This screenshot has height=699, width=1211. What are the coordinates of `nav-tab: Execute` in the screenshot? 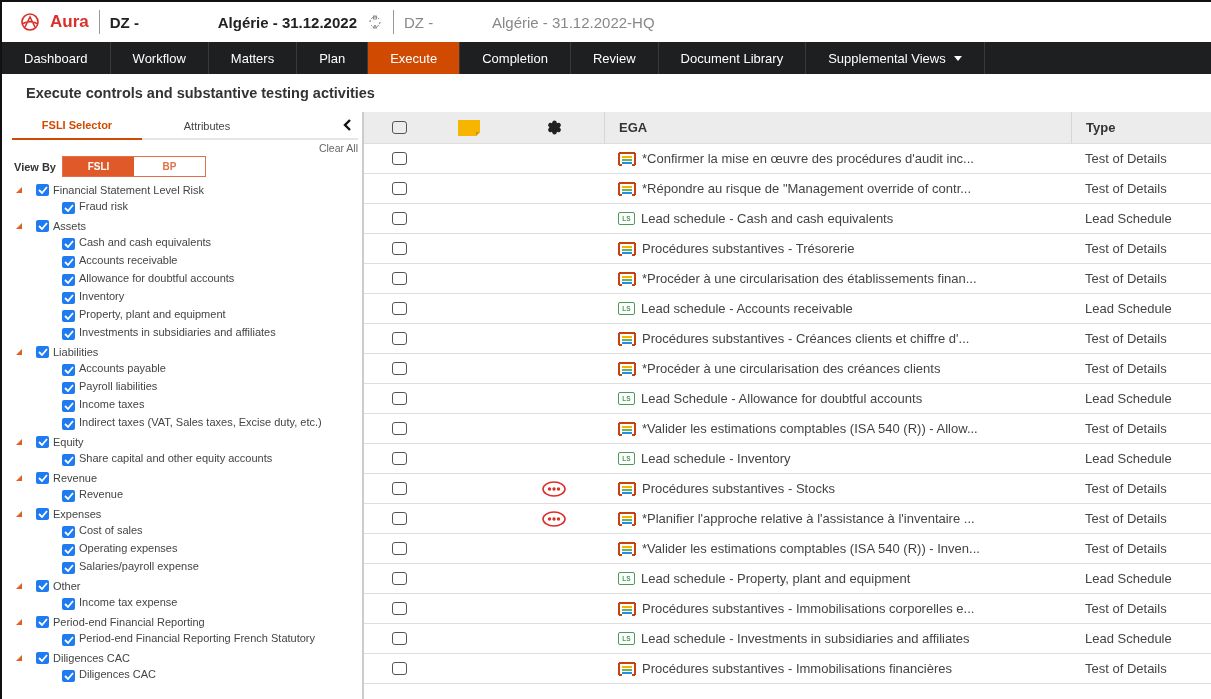 It's located at (414, 58).